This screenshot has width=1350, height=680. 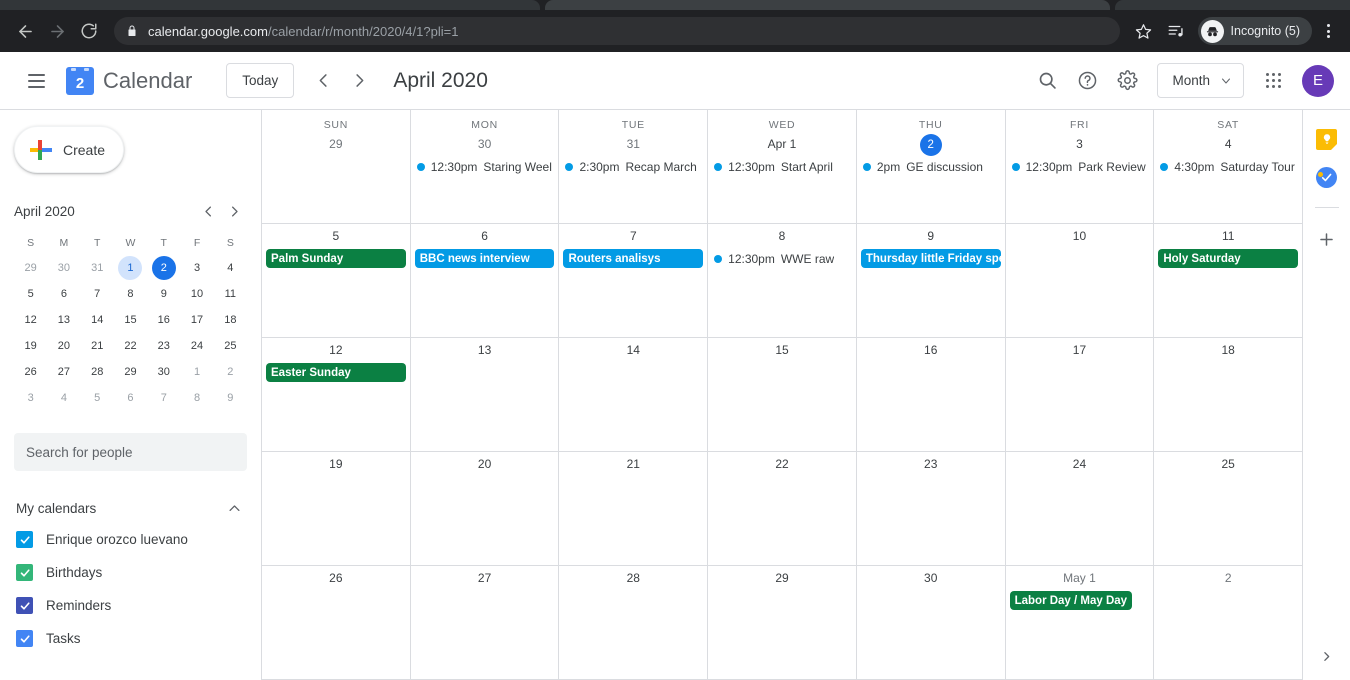 I want to click on calendar-checkbox, so click(x=24, y=638).